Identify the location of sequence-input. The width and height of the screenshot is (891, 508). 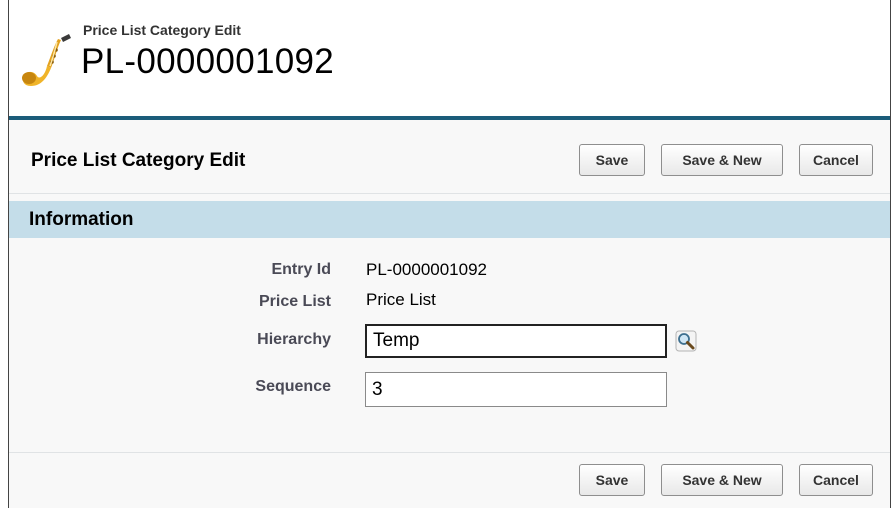
(516, 389).